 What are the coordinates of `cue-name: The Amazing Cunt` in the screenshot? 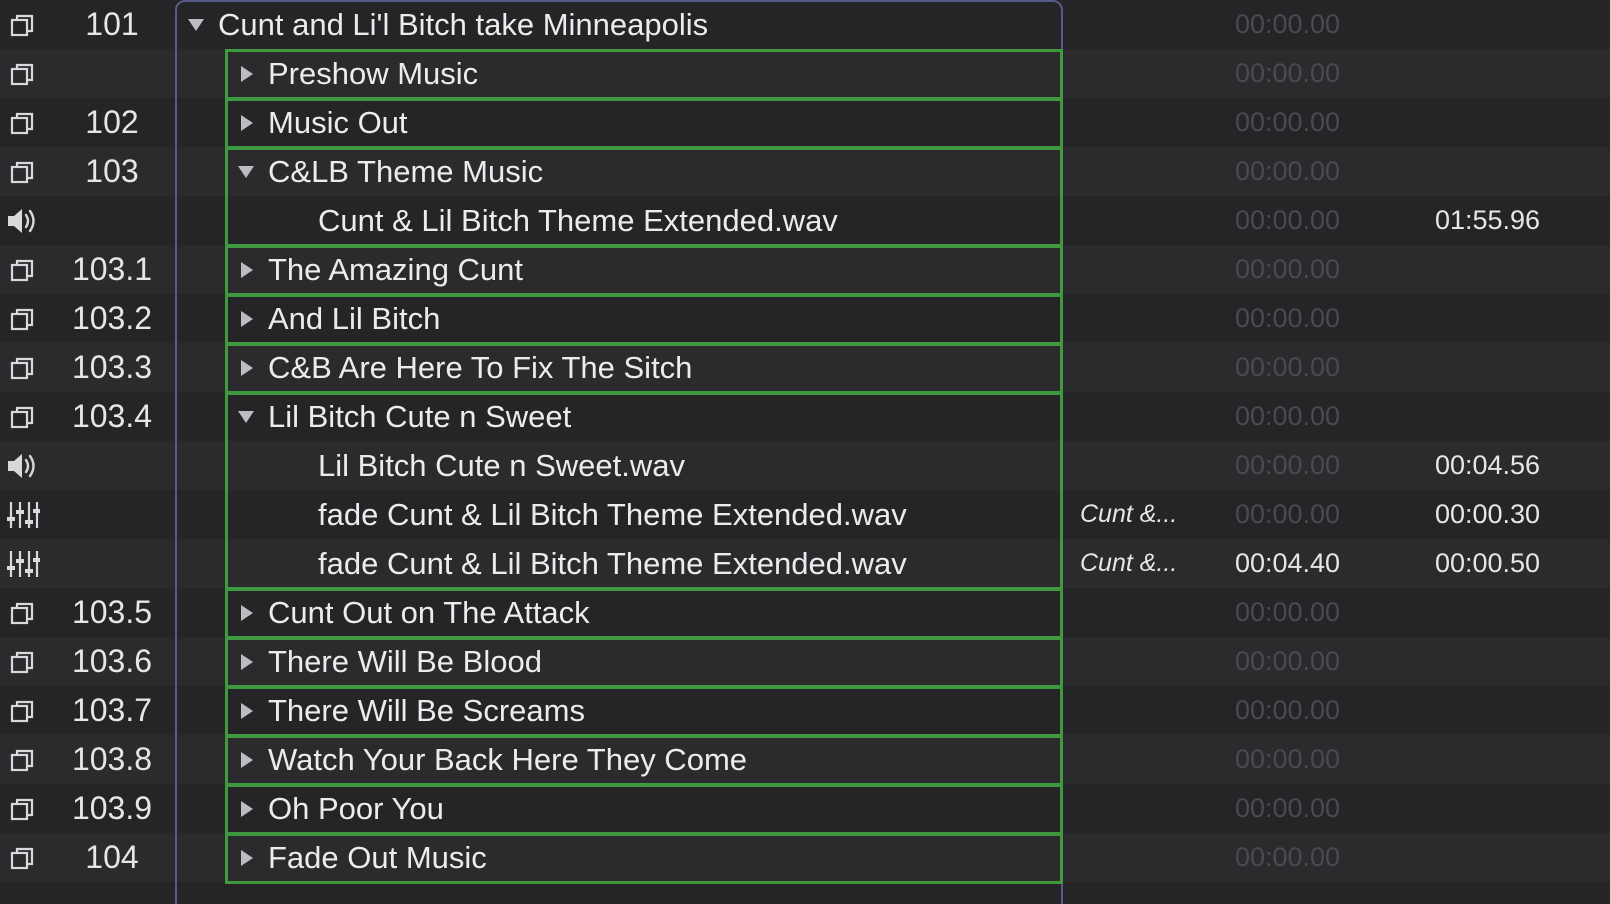 It's located at (396, 269).